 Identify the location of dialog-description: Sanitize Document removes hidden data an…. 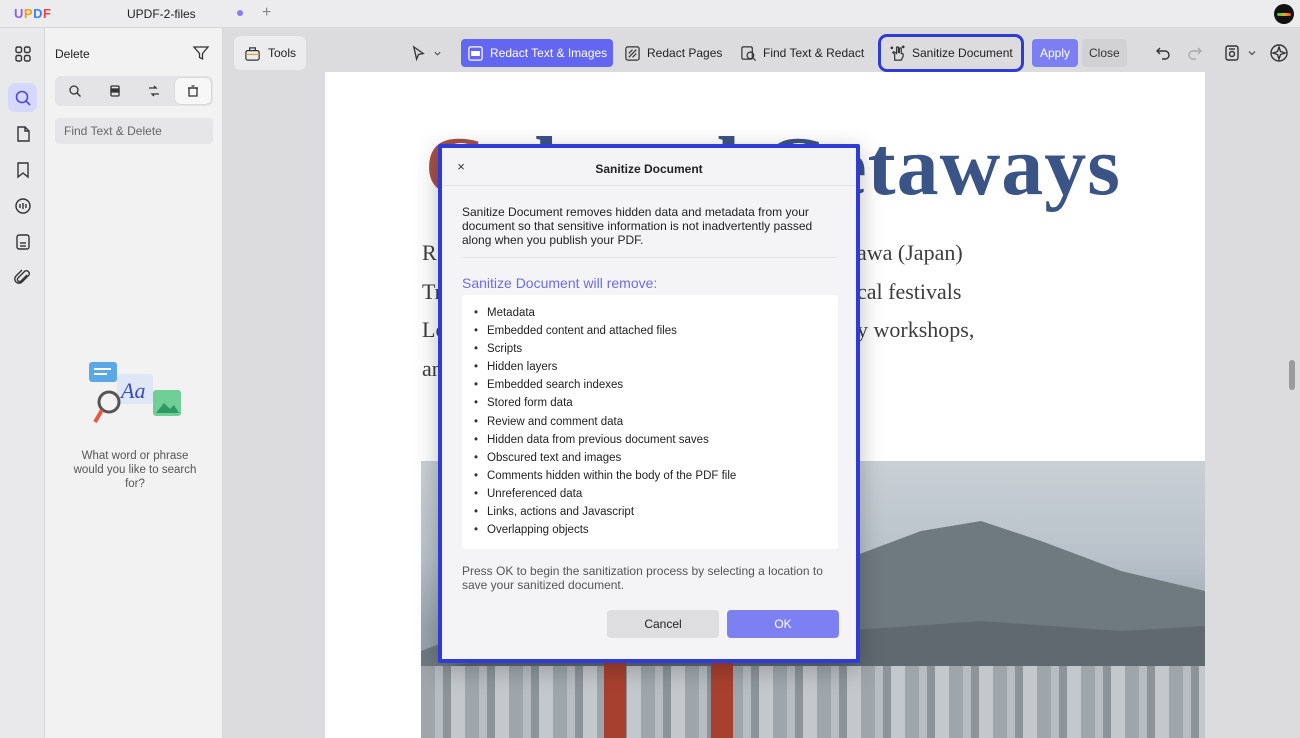
(637, 226).